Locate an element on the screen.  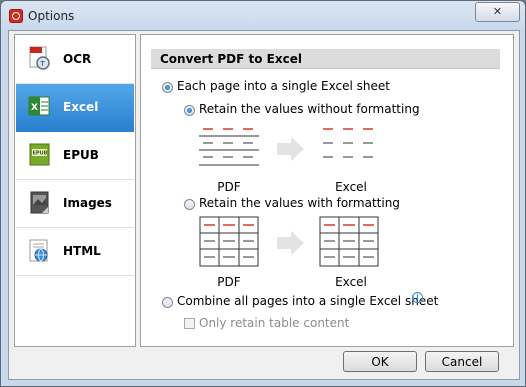
excel-table-illustration is located at coordinates (349, 241).